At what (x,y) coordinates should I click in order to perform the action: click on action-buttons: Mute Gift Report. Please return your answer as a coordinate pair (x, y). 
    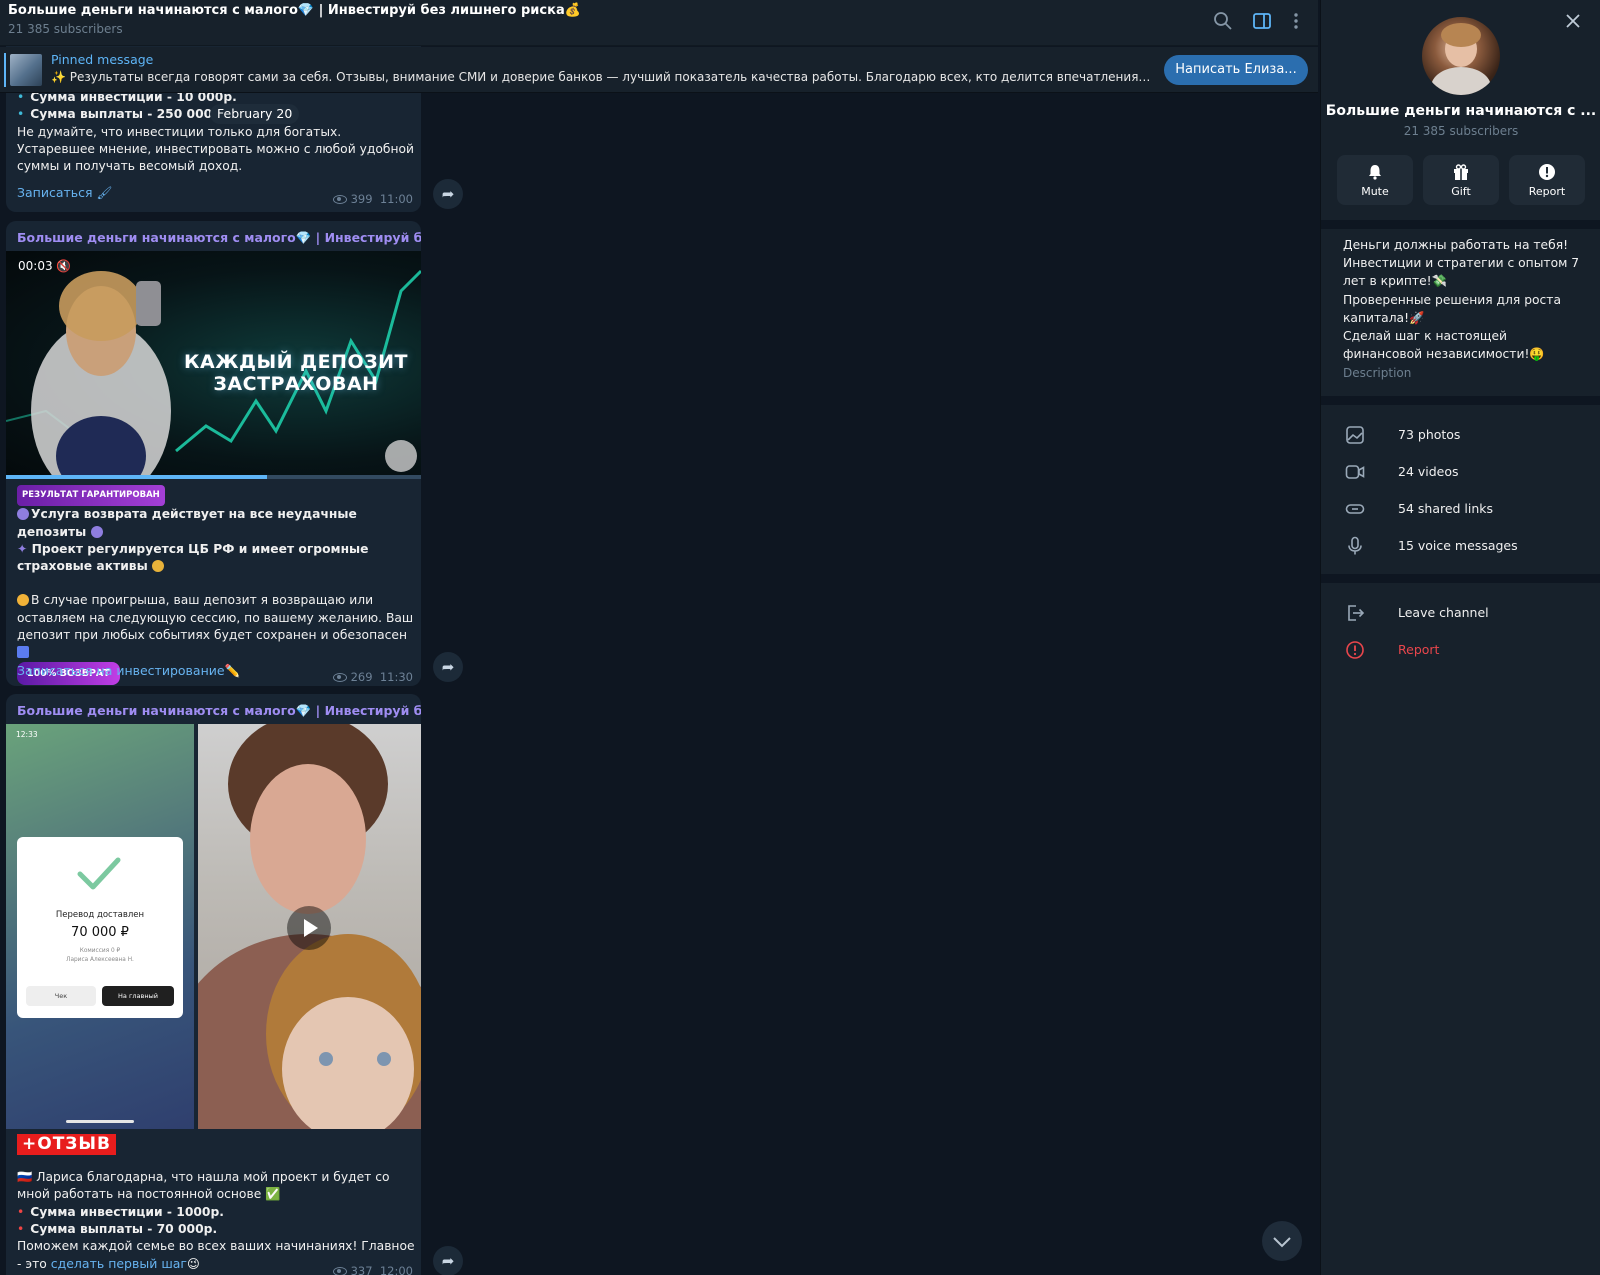
    Looking at the image, I should click on (1461, 180).